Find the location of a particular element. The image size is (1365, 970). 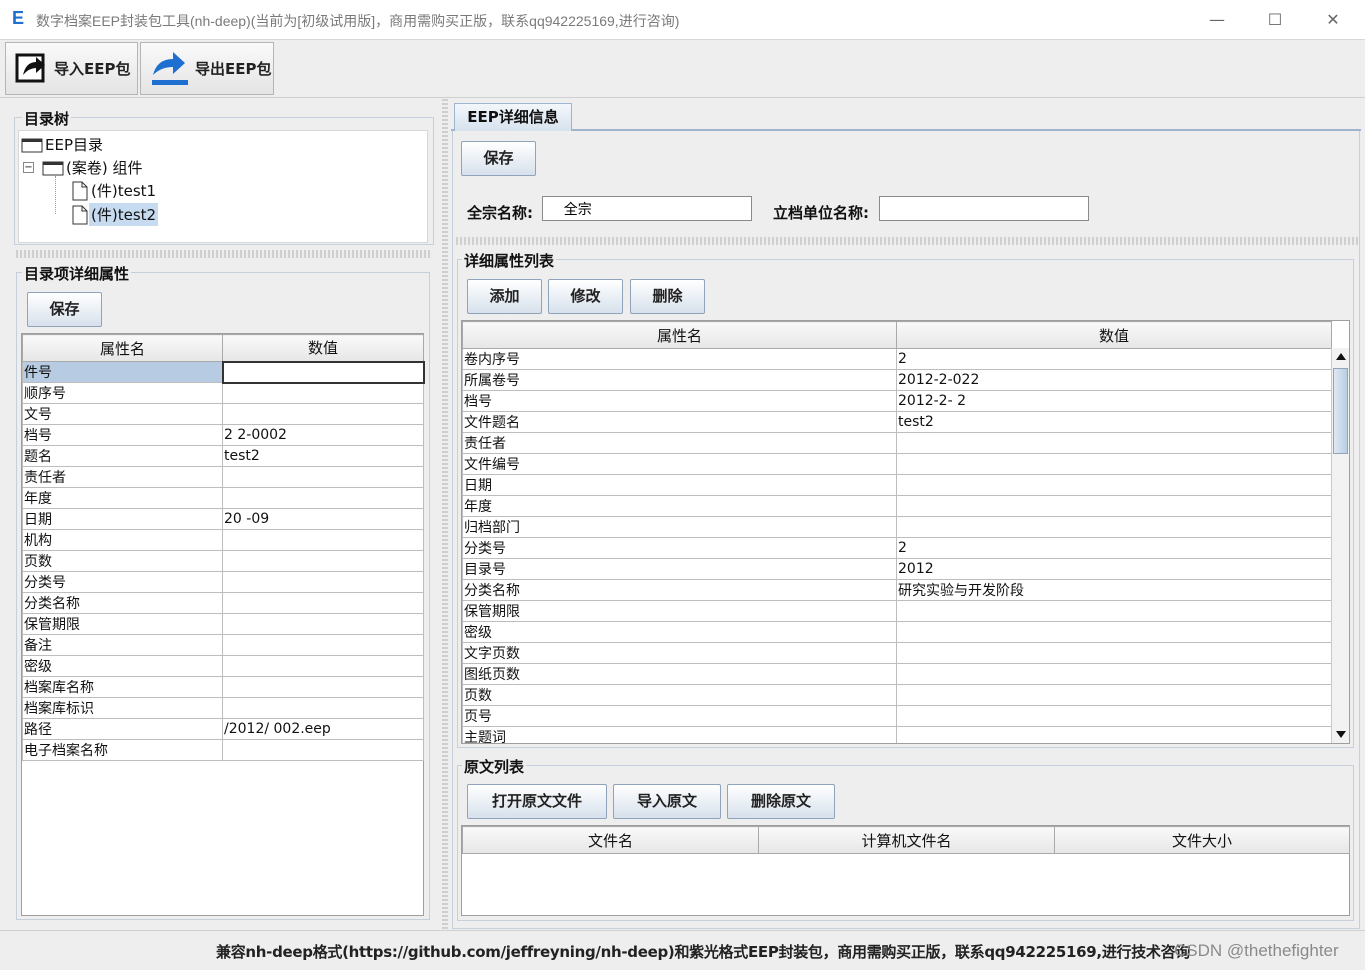

property-name-cell: 备注 is located at coordinates (122, 645).